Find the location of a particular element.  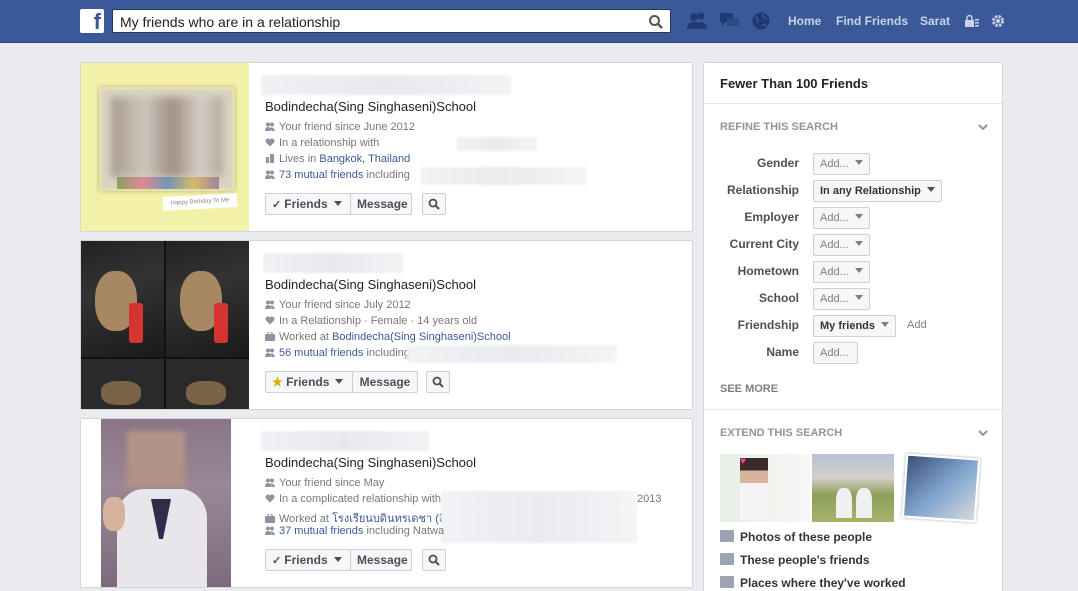

settings-gear-icon is located at coordinates (998, 21).